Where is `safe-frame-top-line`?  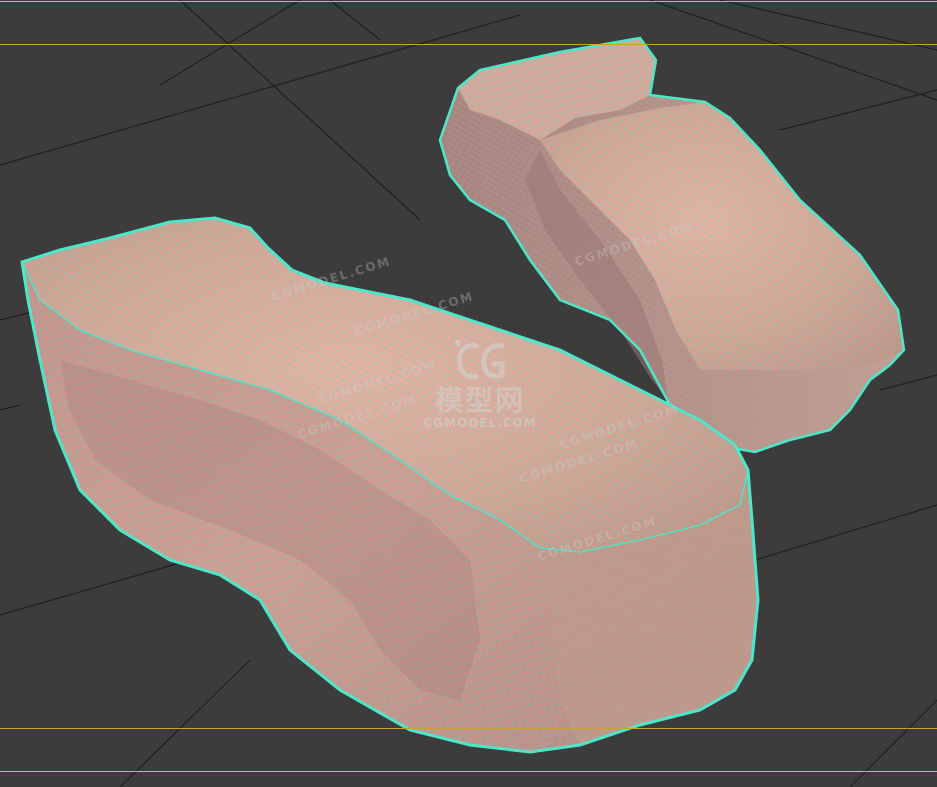 safe-frame-top-line is located at coordinates (468, 44).